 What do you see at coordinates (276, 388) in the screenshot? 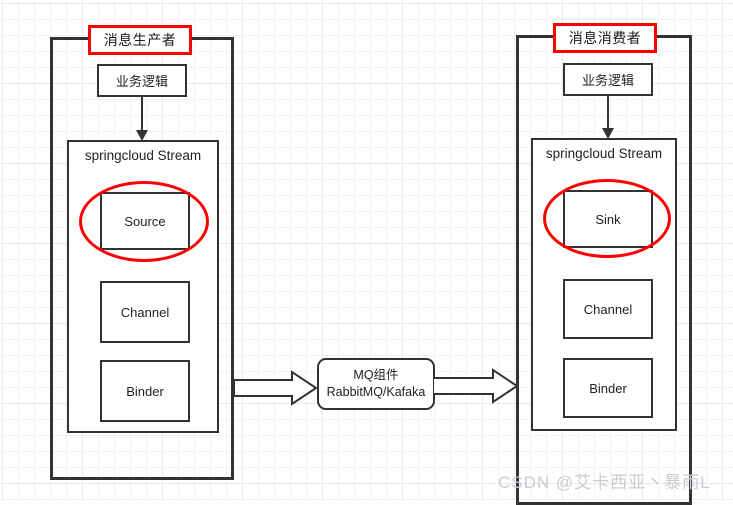
I see `producer-to-mq-arrow-icon` at bounding box center [276, 388].